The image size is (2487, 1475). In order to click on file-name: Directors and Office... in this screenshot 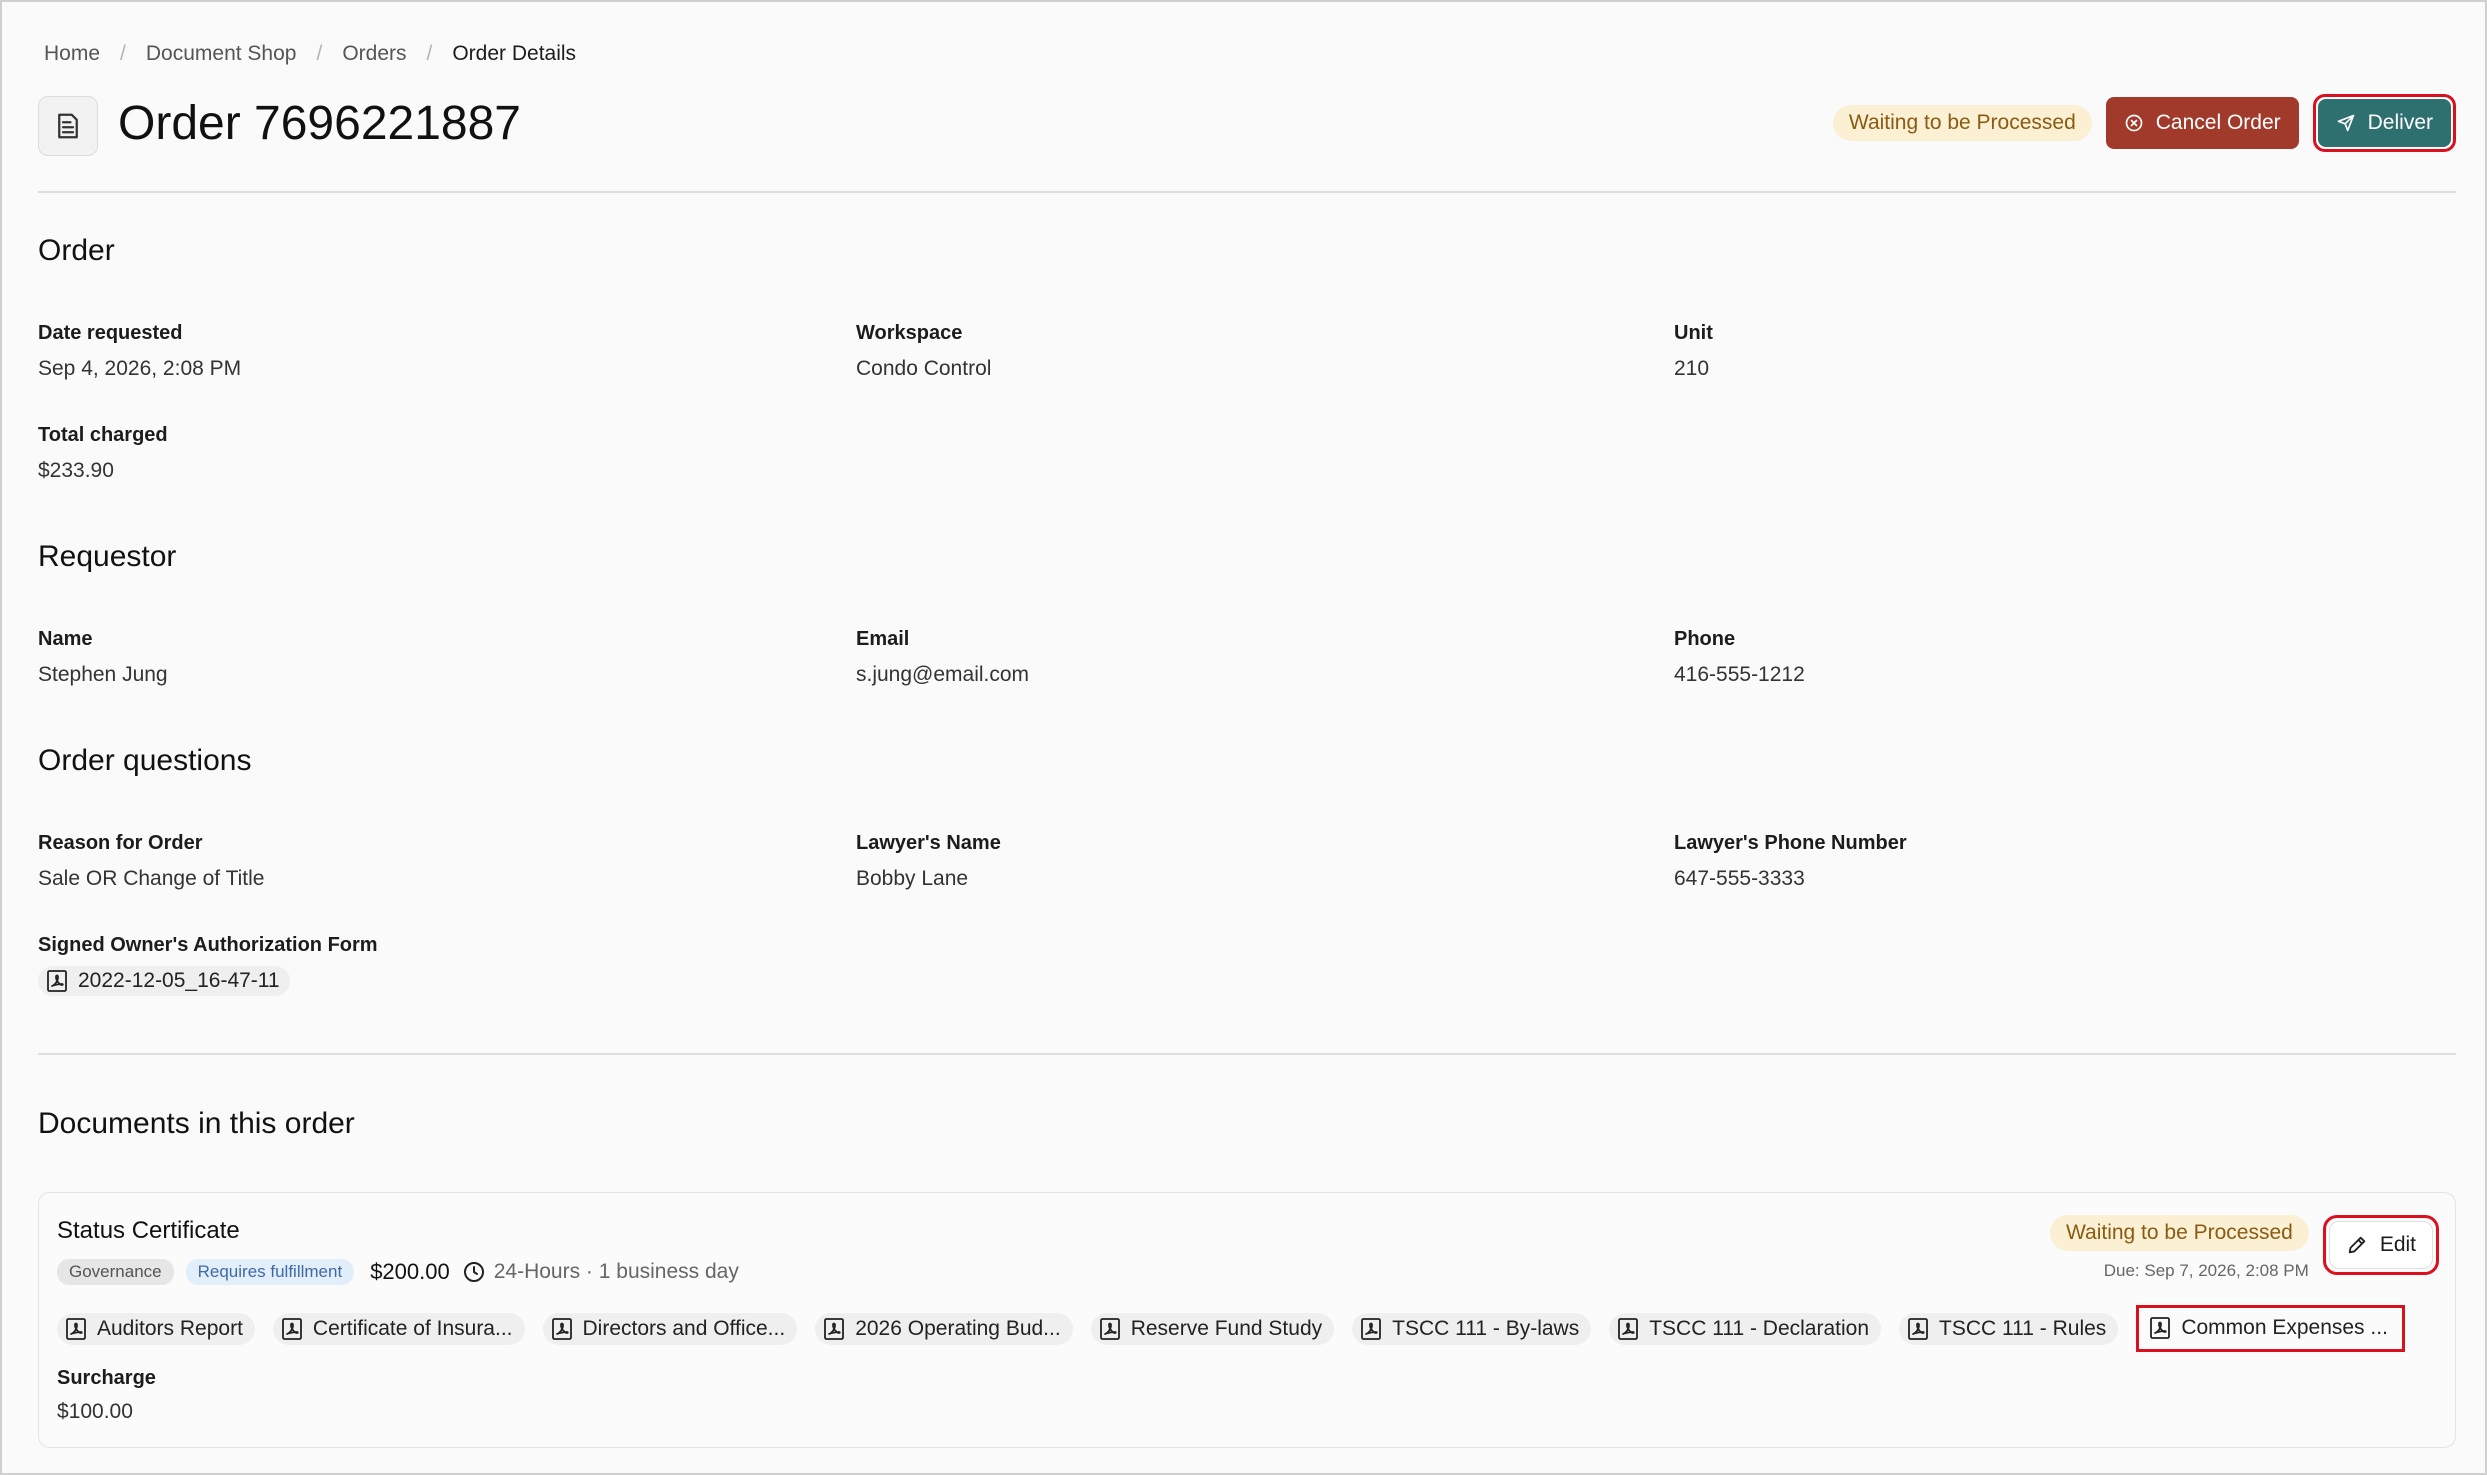, I will do `click(684, 1328)`.